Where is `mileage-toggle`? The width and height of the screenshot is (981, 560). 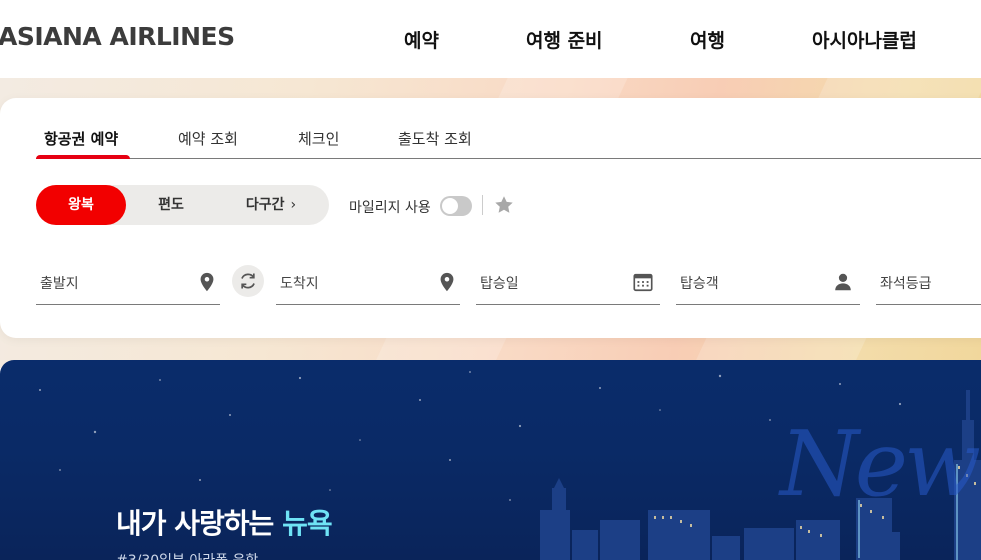
mileage-toggle is located at coordinates (456, 206).